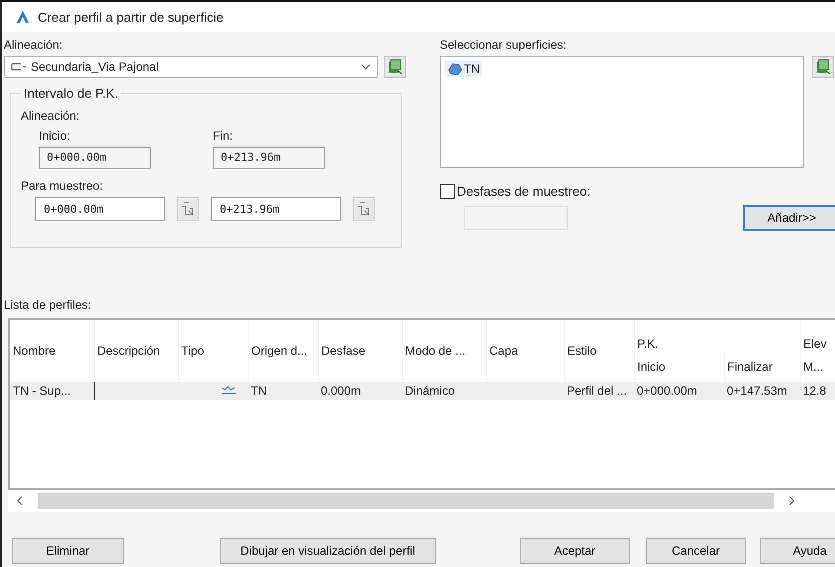 This screenshot has width=835, height=567. What do you see at coordinates (717, 335) in the screenshot?
I see `column-header: P.K.` at bounding box center [717, 335].